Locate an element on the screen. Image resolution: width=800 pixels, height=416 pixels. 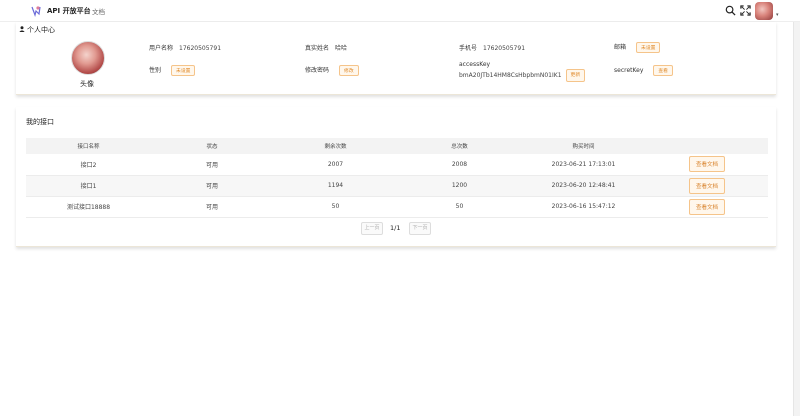
column-header-name: 接口名称 is located at coordinates (88, 146).